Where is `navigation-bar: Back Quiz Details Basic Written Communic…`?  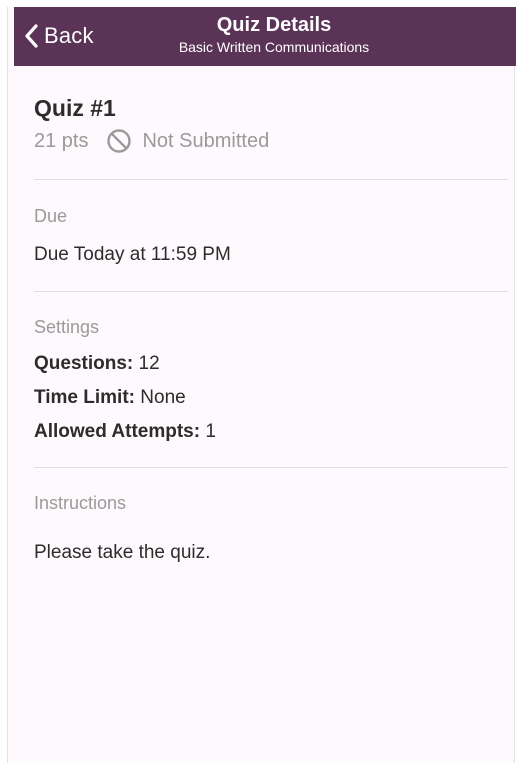 navigation-bar: Back Quiz Details Basic Written Communic… is located at coordinates (265, 36).